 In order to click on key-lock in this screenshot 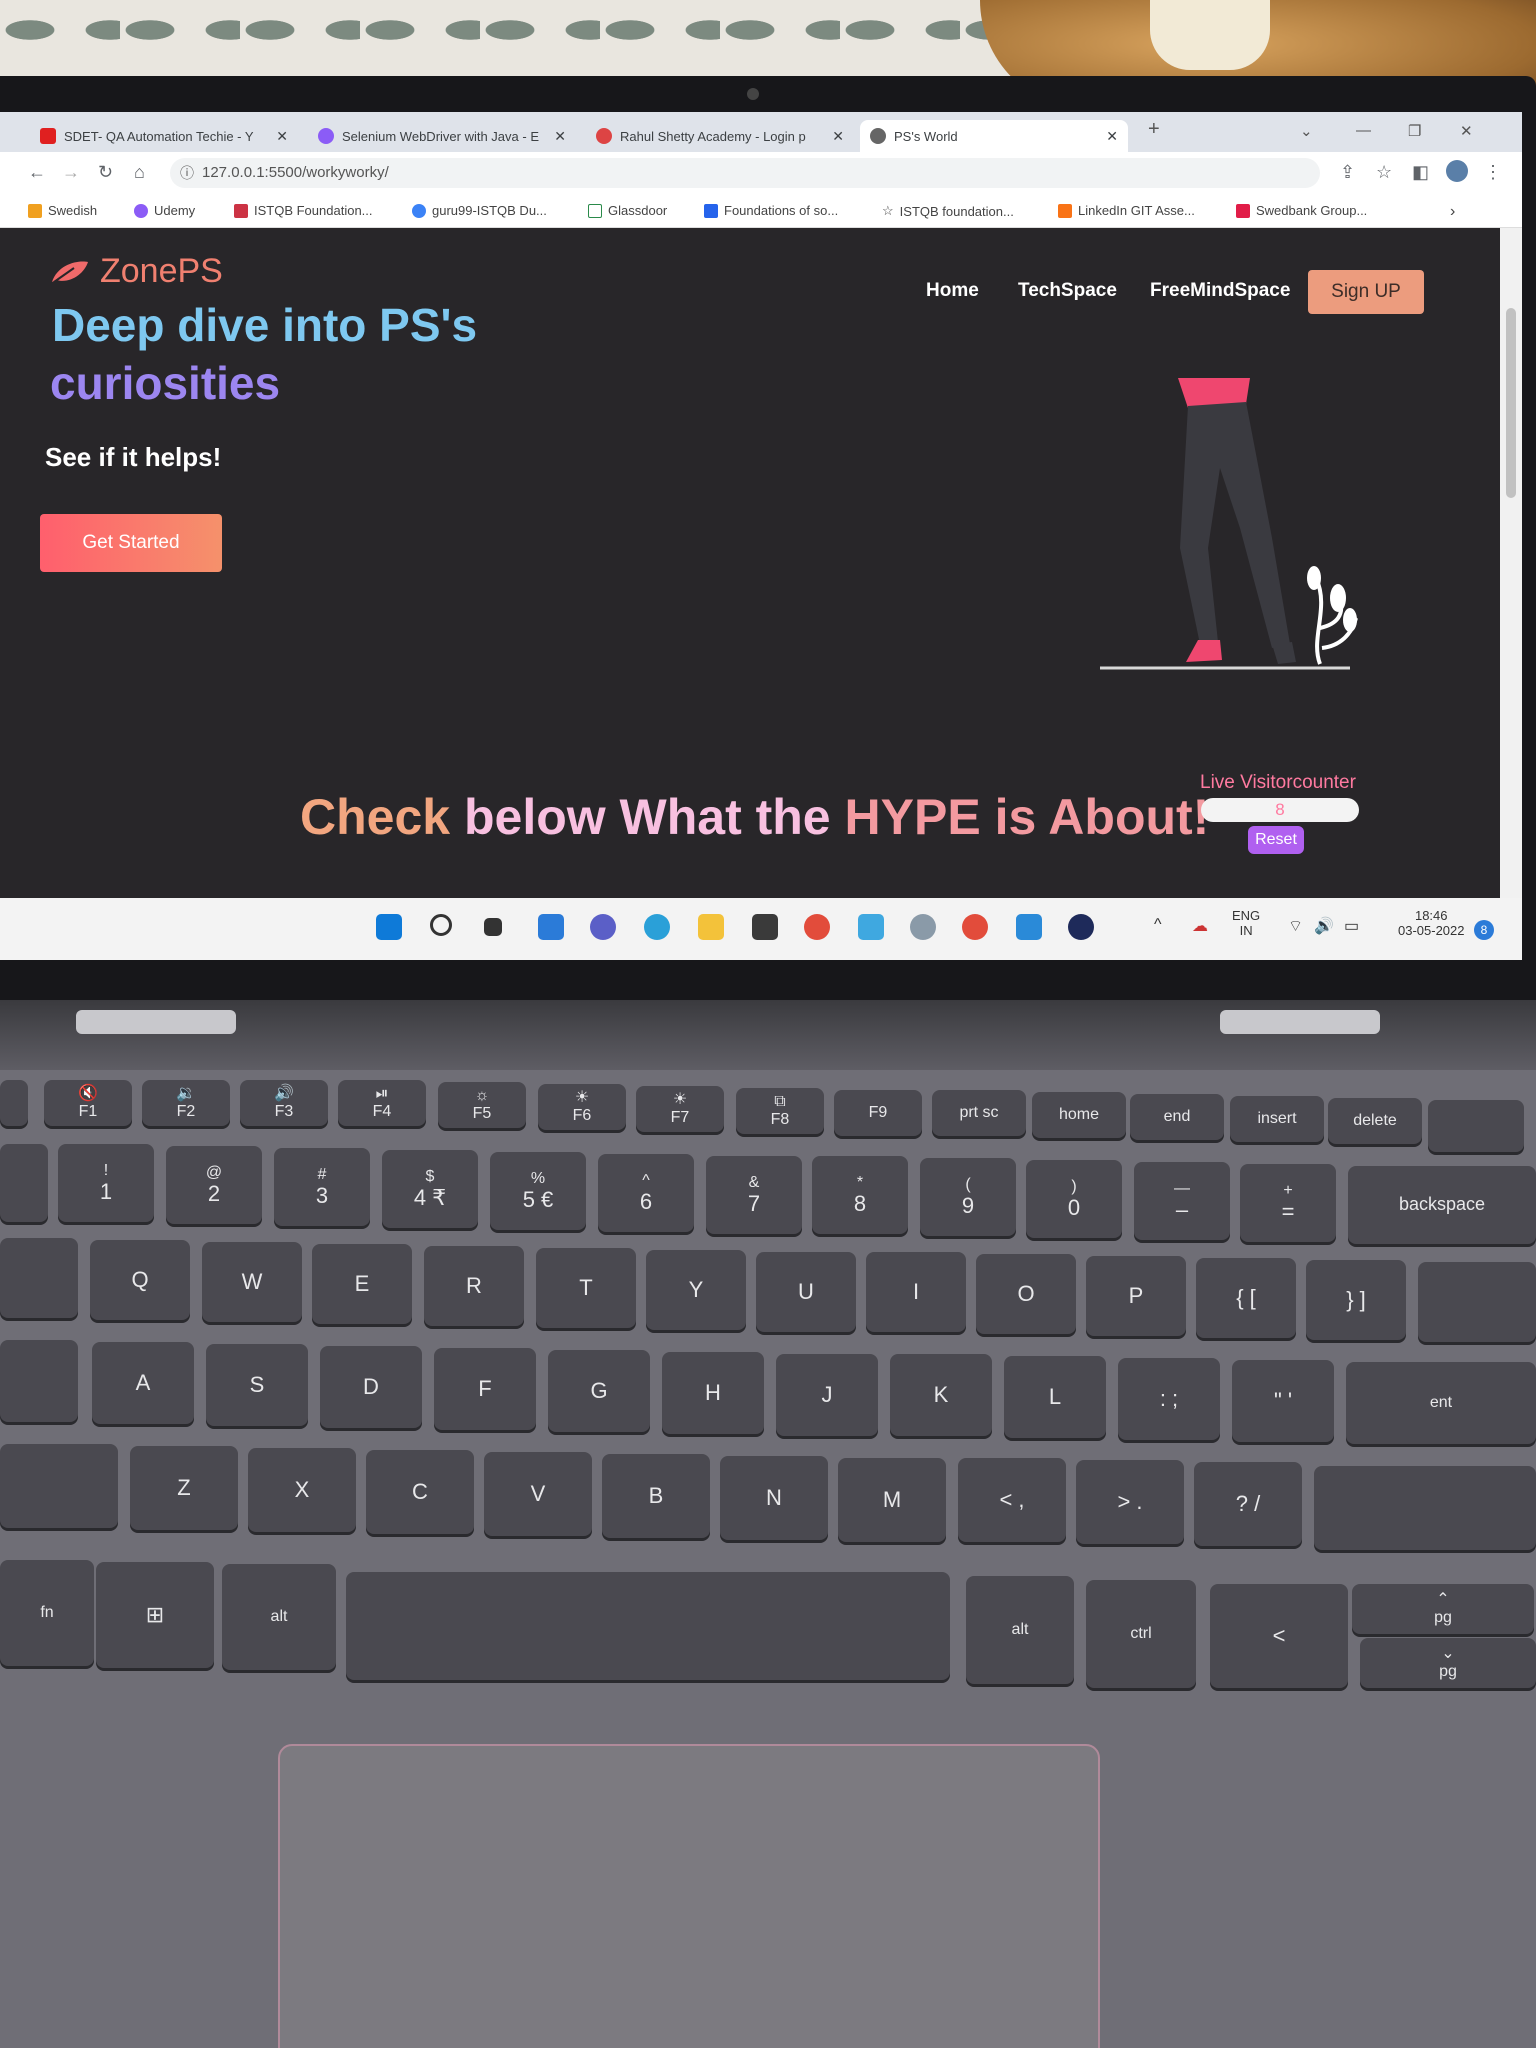, I will do `click(14, 1103)`.